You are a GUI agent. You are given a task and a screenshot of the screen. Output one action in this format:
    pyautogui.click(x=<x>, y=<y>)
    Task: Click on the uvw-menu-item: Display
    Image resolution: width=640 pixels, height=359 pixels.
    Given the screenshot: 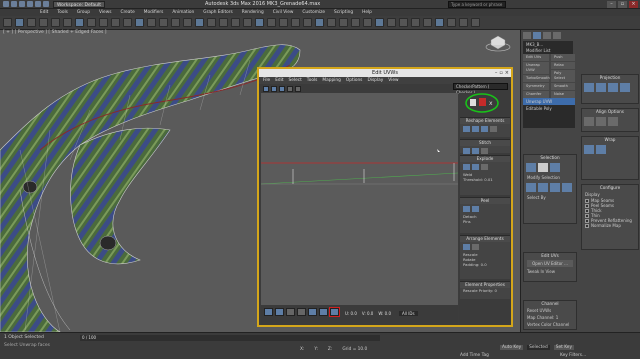 What is the action you would take?
    pyautogui.click(x=375, y=80)
    